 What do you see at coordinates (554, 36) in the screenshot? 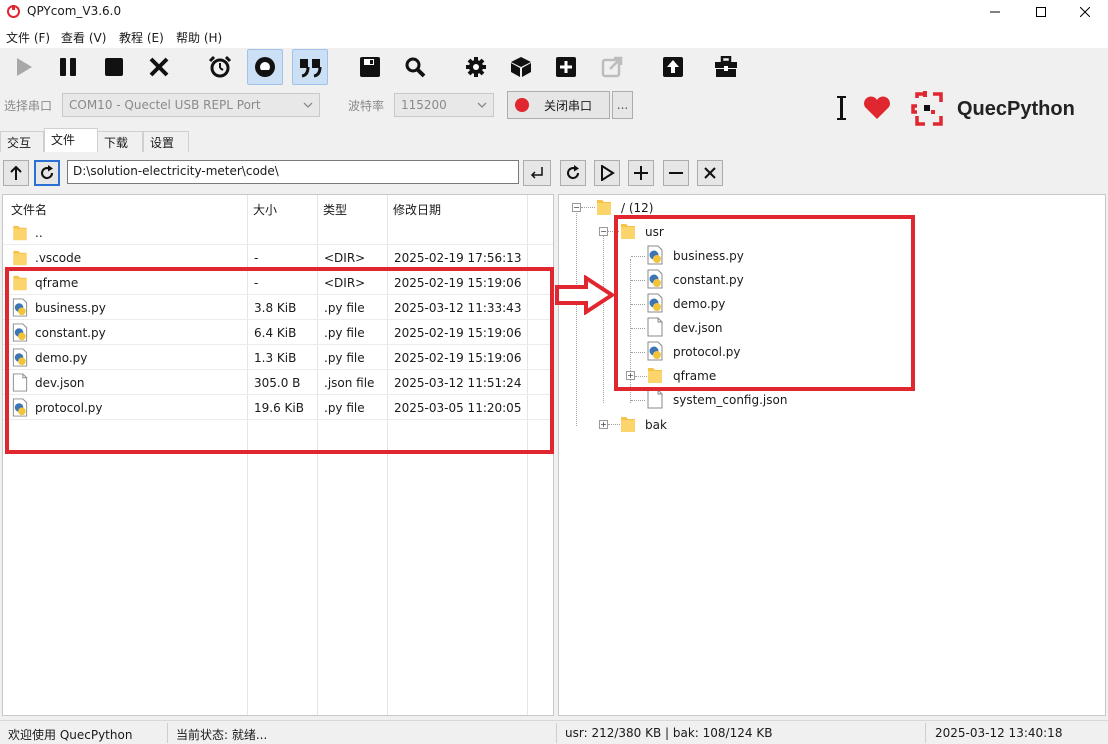
I see `menu-bar: 文件 (F) 查看 (V) 教程 (E) 帮助 (H)` at bounding box center [554, 36].